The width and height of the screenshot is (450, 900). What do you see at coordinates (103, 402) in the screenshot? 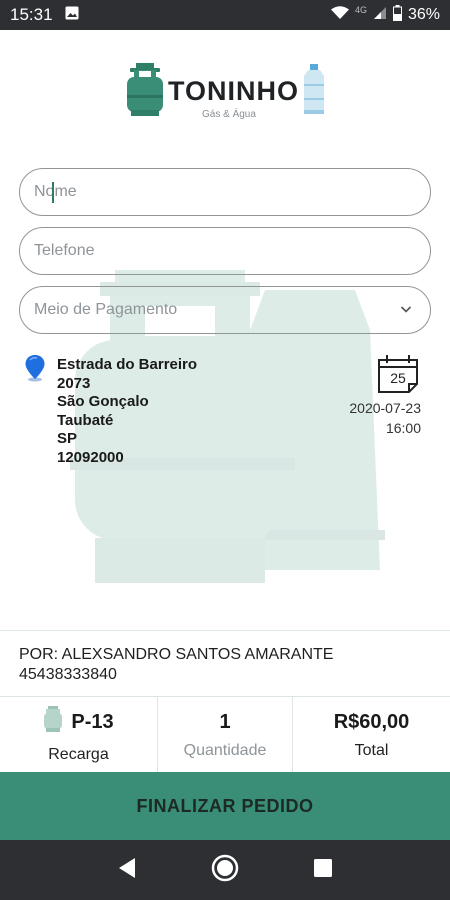
I see `address-neighborhood: São Gonçalo` at bounding box center [103, 402].